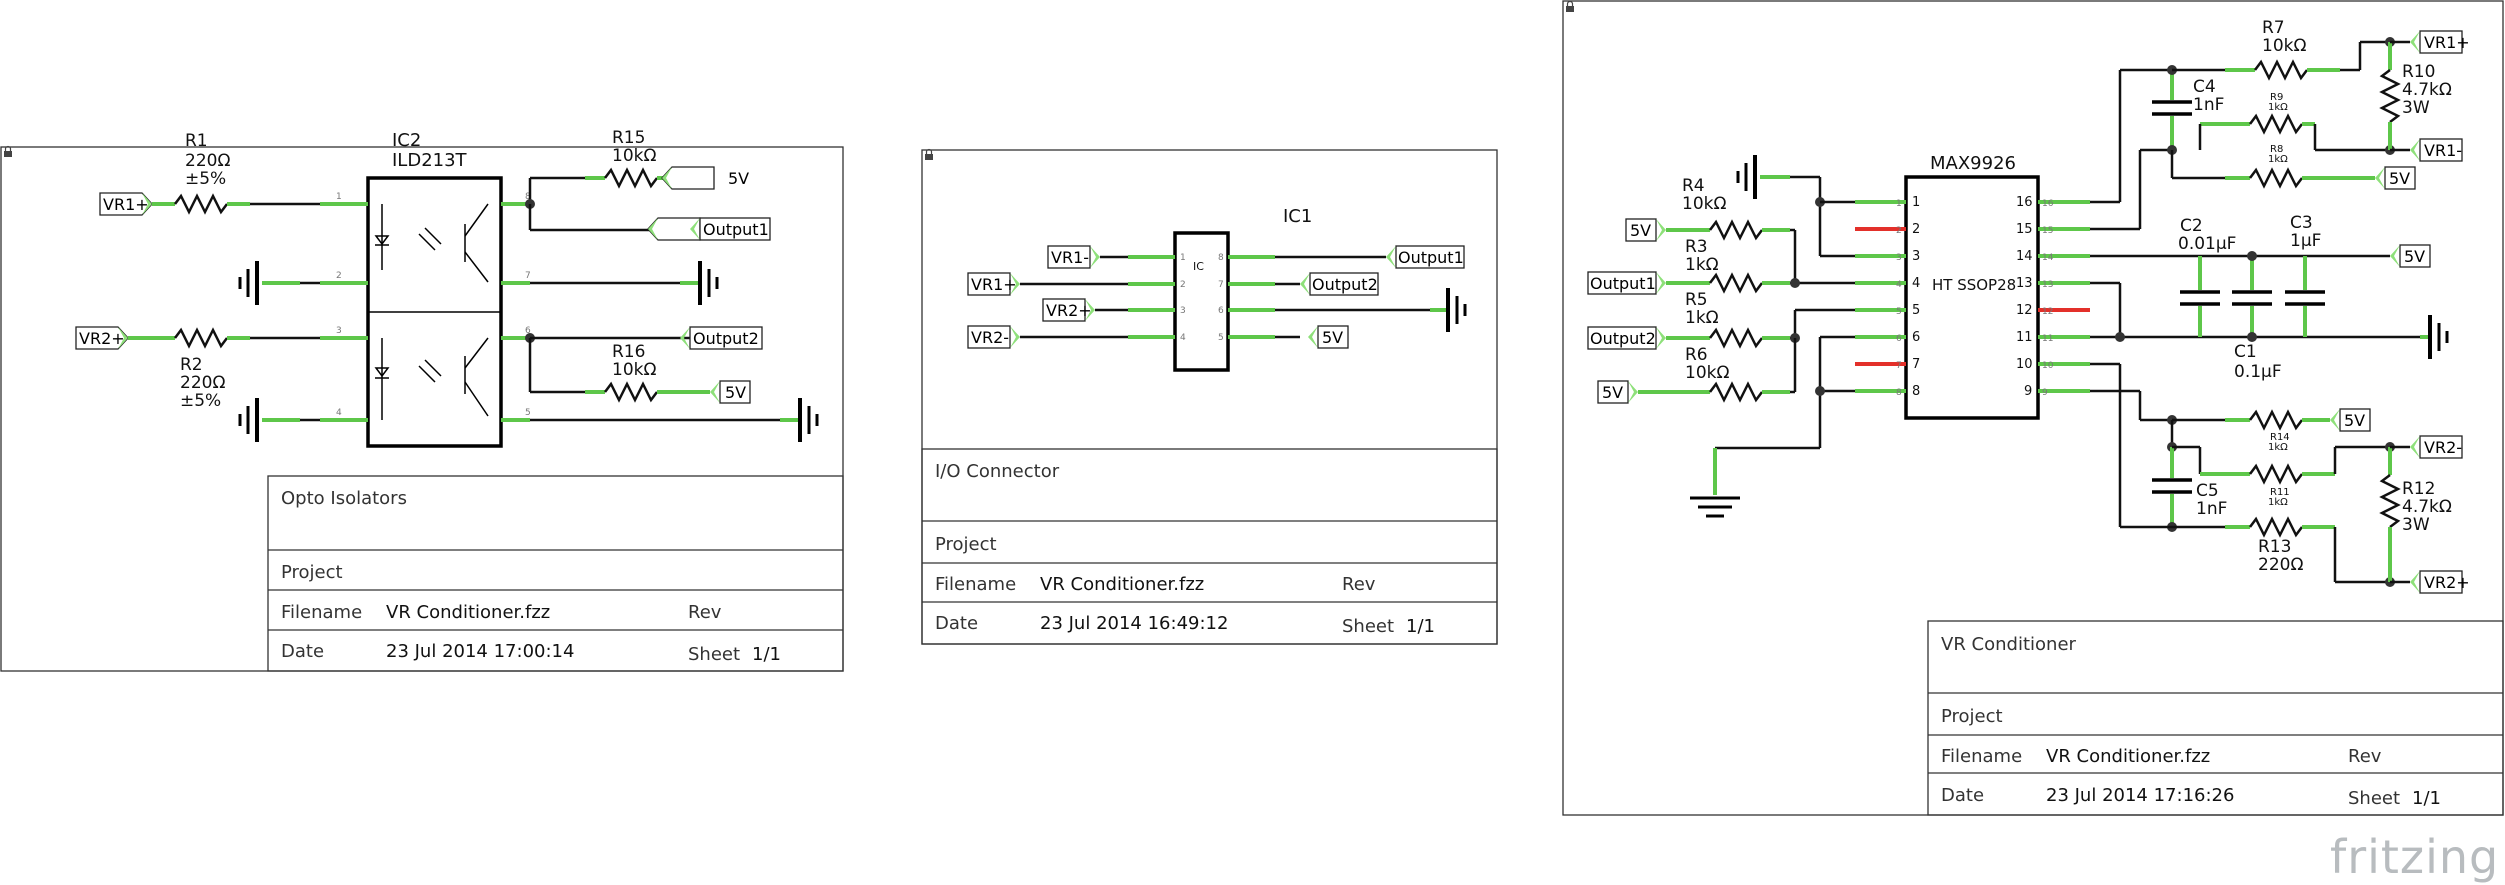 This screenshot has height=885, width=2505. What do you see at coordinates (1198, 266) in the screenshot?
I see `ic1-body-label: IC` at bounding box center [1198, 266].